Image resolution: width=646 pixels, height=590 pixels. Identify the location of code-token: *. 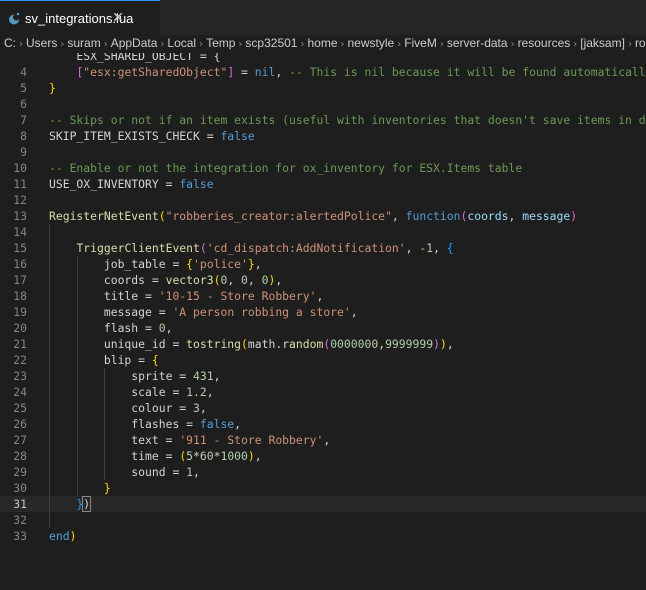
(196, 456).